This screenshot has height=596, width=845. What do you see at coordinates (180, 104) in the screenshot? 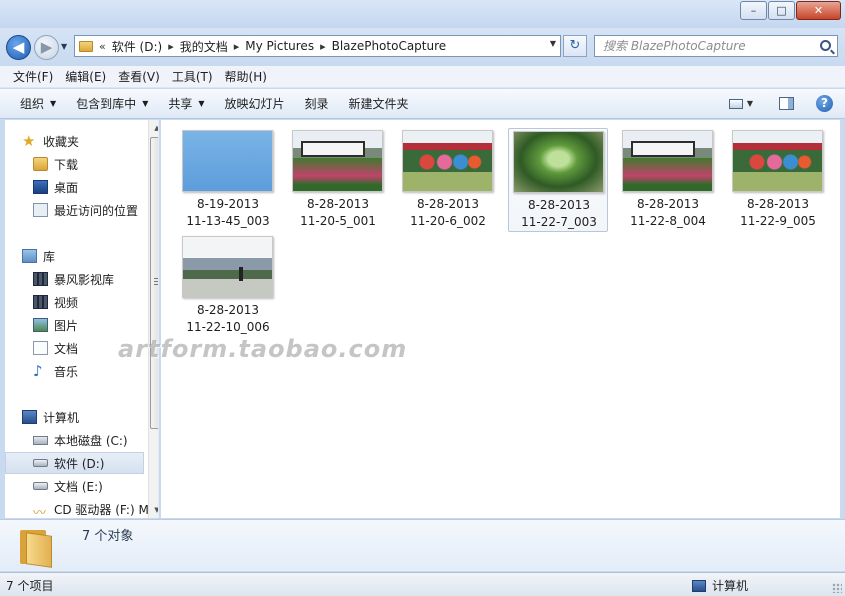
I see `share-label: 共享` at bounding box center [180, 104].